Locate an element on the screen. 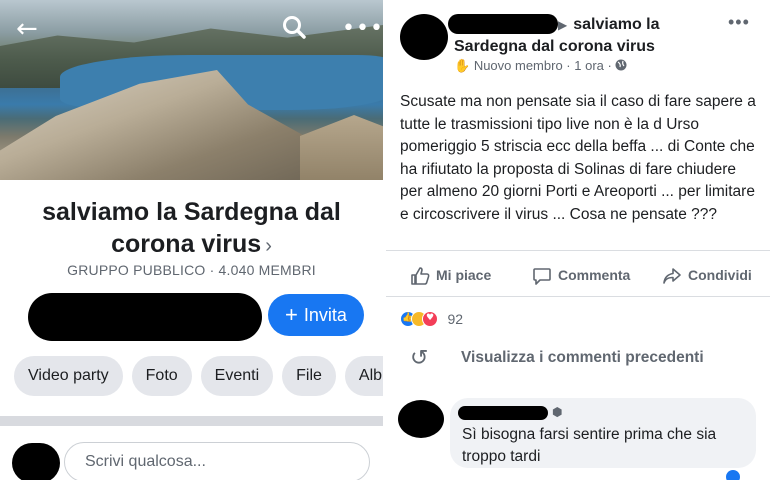 This screenshot has height=480, width=770. comment-label: Commenta is located at coordinates (594, 275).